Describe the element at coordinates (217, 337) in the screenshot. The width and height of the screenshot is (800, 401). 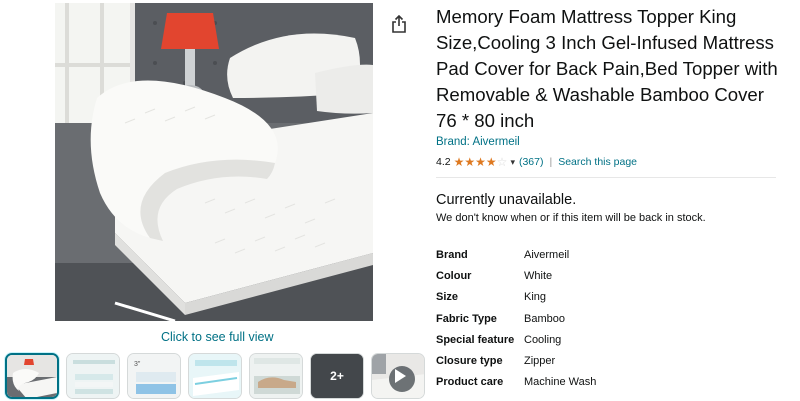
I see `full-view-link: Click to see full view` at that location.